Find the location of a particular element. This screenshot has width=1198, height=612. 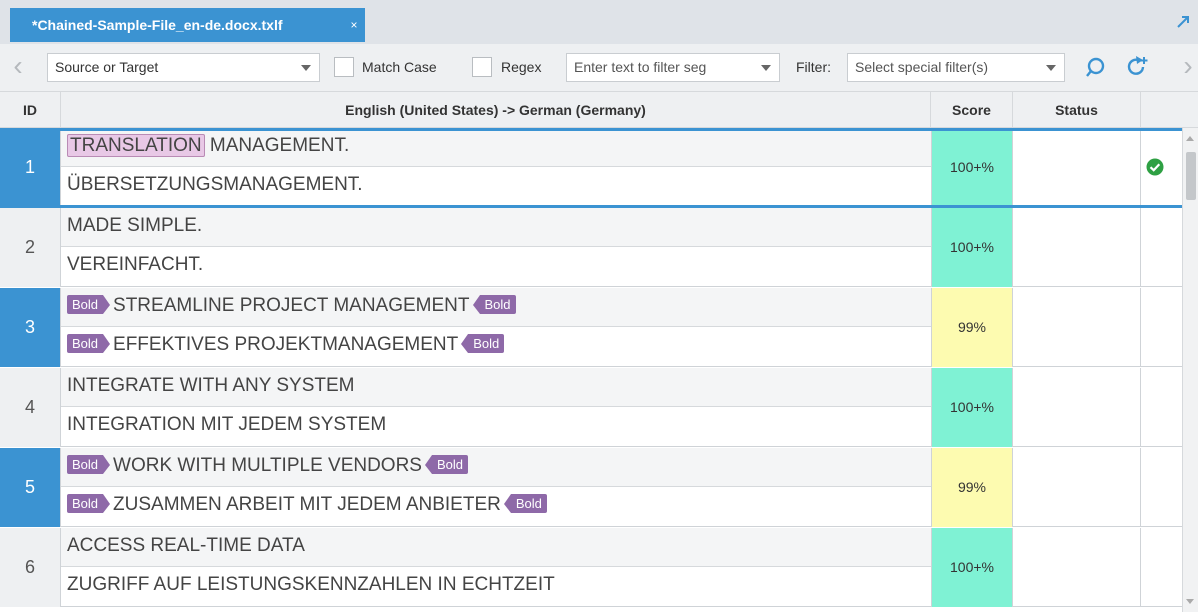

filter-text-input: Enter text to filter seg is located at coordinates (673, 67).